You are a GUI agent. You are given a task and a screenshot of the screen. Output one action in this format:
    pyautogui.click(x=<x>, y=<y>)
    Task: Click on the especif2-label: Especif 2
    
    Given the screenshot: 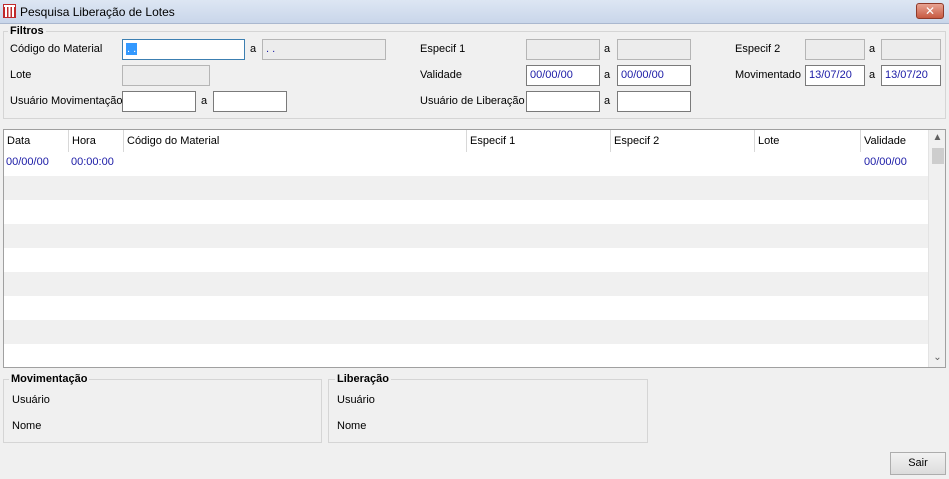 What is the action you would take?
    pyautogui.click(x=758, y=49)
    